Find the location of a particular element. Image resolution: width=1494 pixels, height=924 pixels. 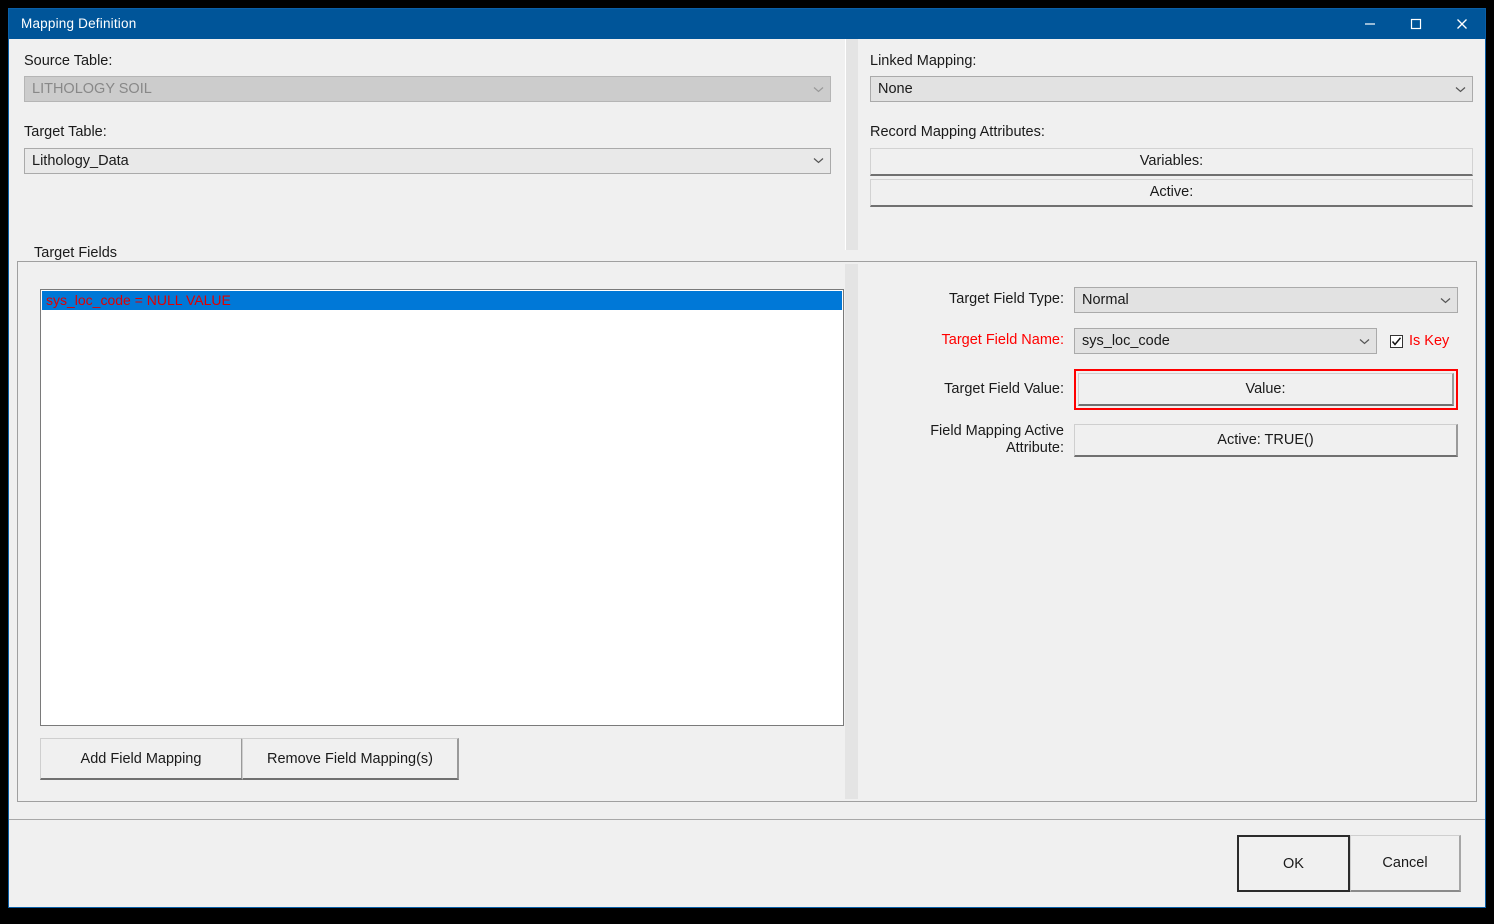

source-table-combobox: LITHOLOGY SOIL is located at coordinates (427, 89).